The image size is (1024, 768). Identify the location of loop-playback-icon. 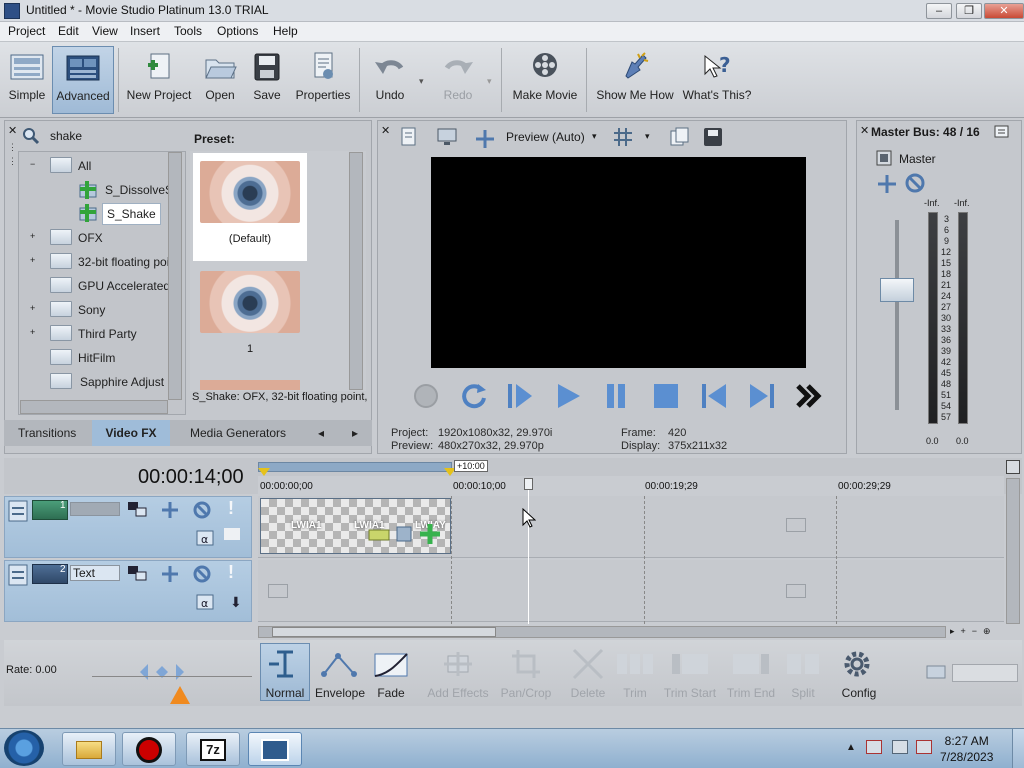
(474, 396).